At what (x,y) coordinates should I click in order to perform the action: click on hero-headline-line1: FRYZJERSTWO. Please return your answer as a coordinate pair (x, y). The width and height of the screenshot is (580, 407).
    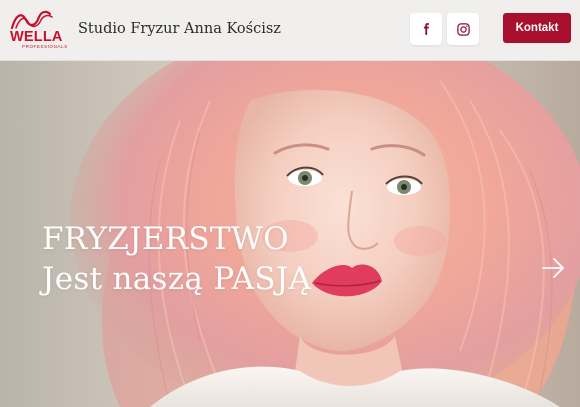
    Looking at the image, I should click on (165, 239).